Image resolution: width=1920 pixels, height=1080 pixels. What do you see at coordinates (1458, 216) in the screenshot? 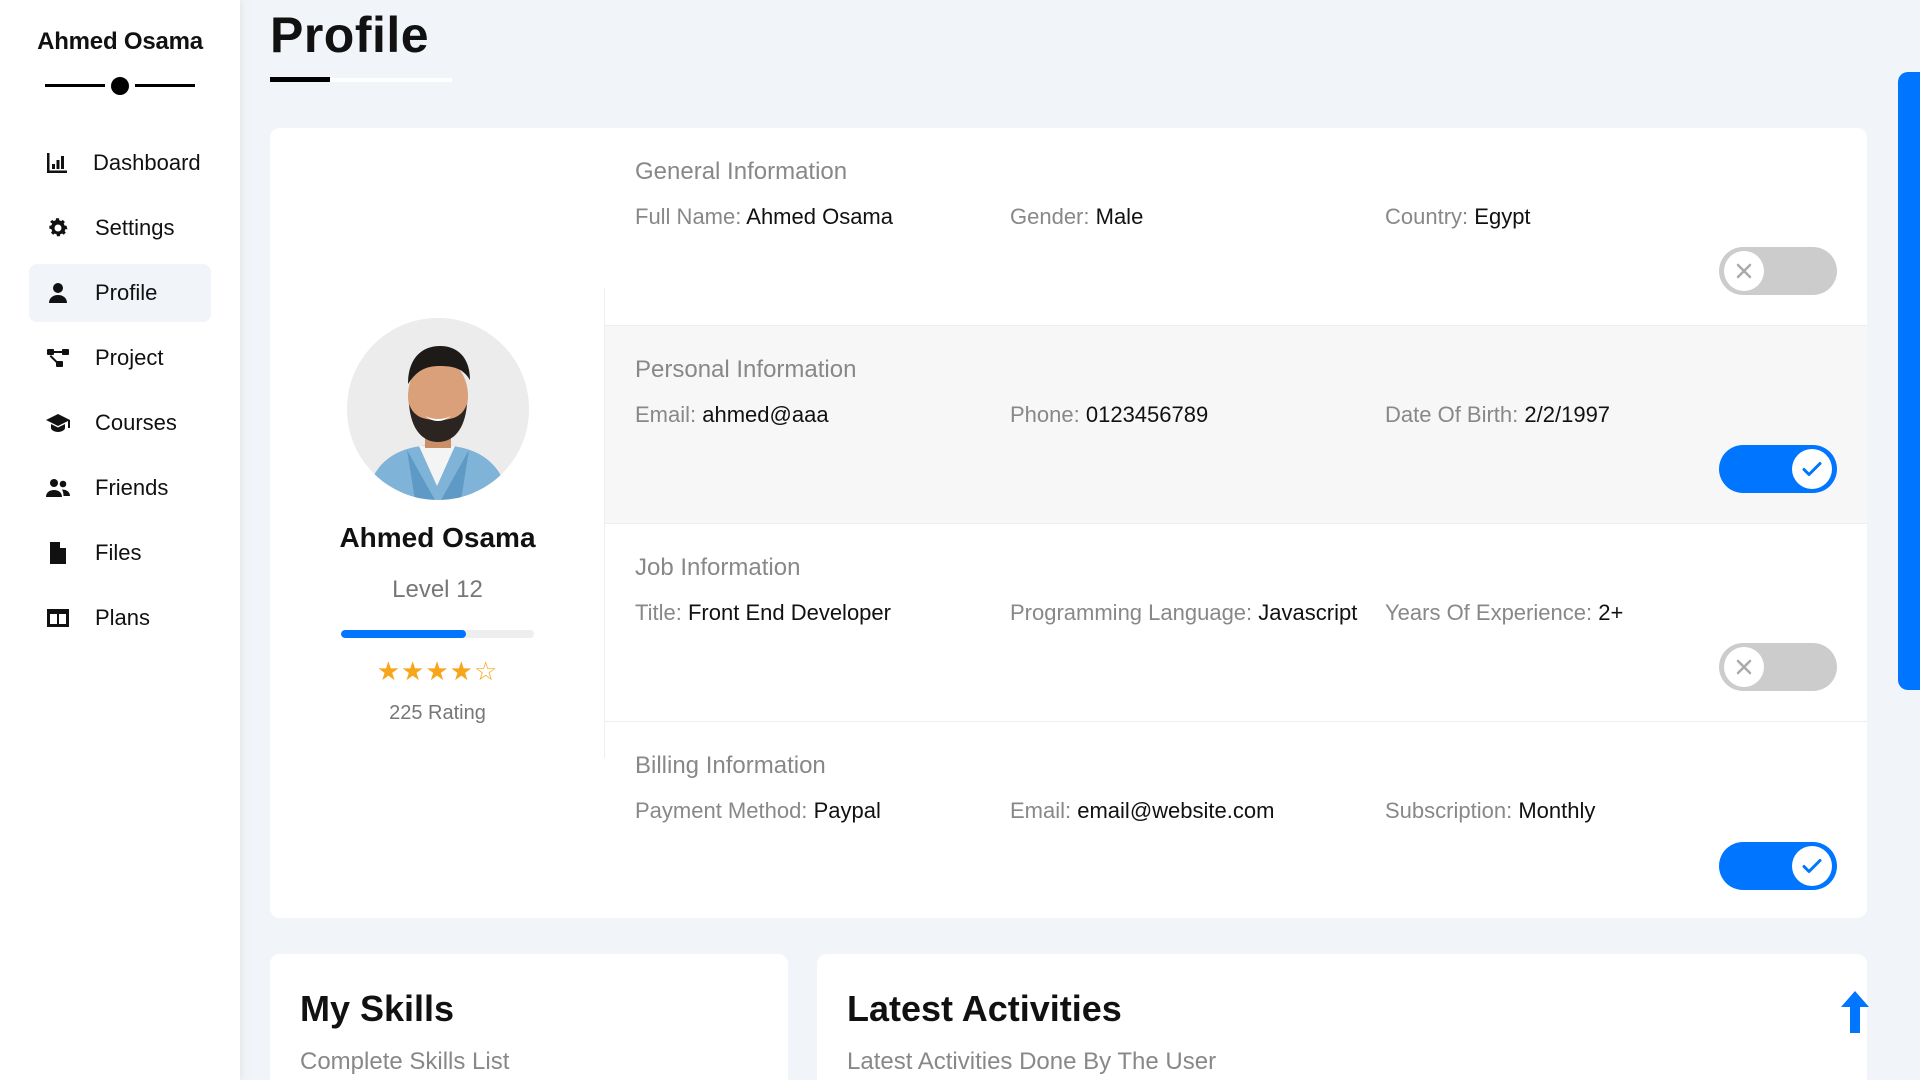
I see `field-country: Country: Egypt` at bounding box center [1458, 216].